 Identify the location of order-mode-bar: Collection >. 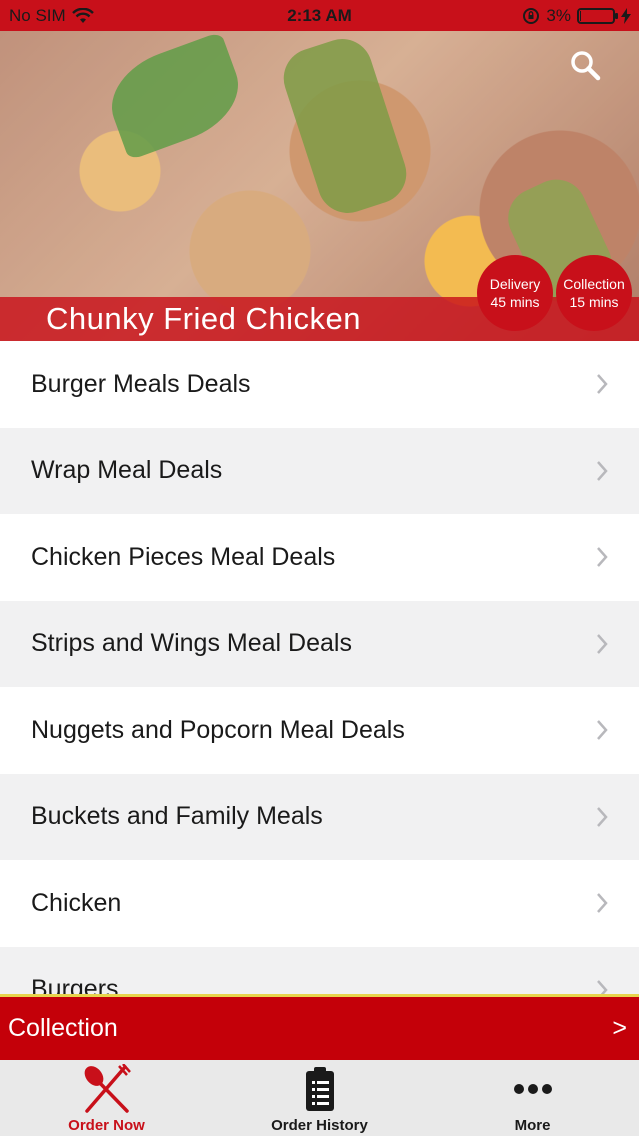
(319, 1027).